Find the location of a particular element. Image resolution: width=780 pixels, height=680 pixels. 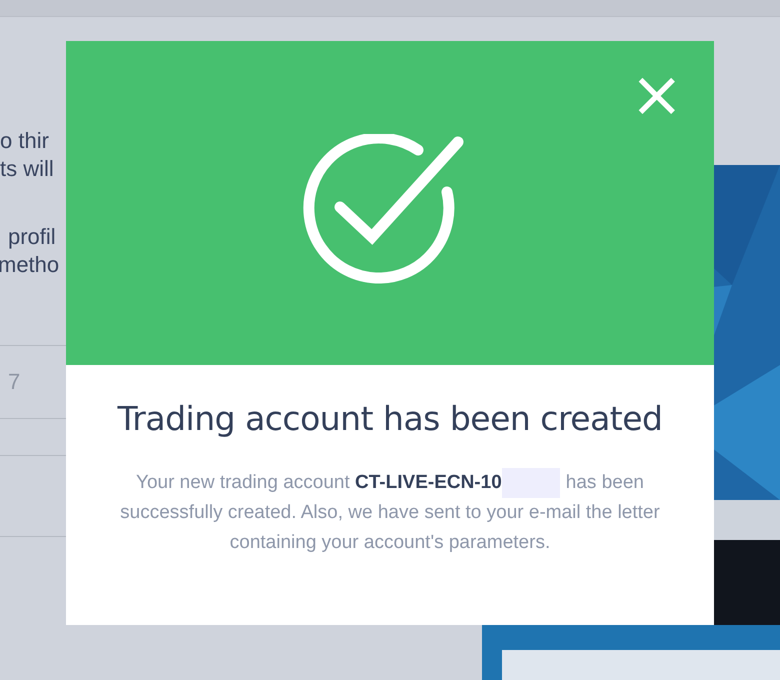

message-text: Your new trading account CT-LIVE-ECN-10 has been successfully created. Also, we have sent to your e-mail the letter containing your account's parameters. is located at coordinates (390, 513).